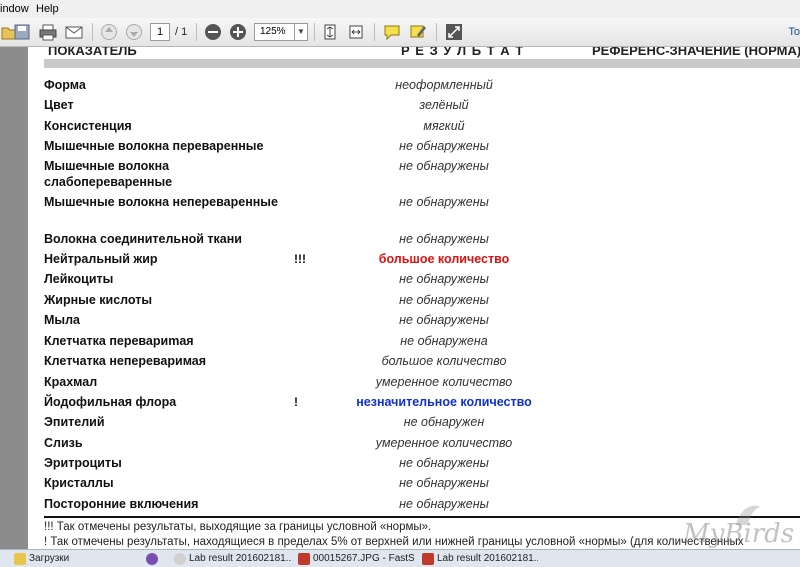  What do you see at coordinates (444, 105) in the screenshot?
I see `result-value: зелёный` at bounding box center [444, 105].